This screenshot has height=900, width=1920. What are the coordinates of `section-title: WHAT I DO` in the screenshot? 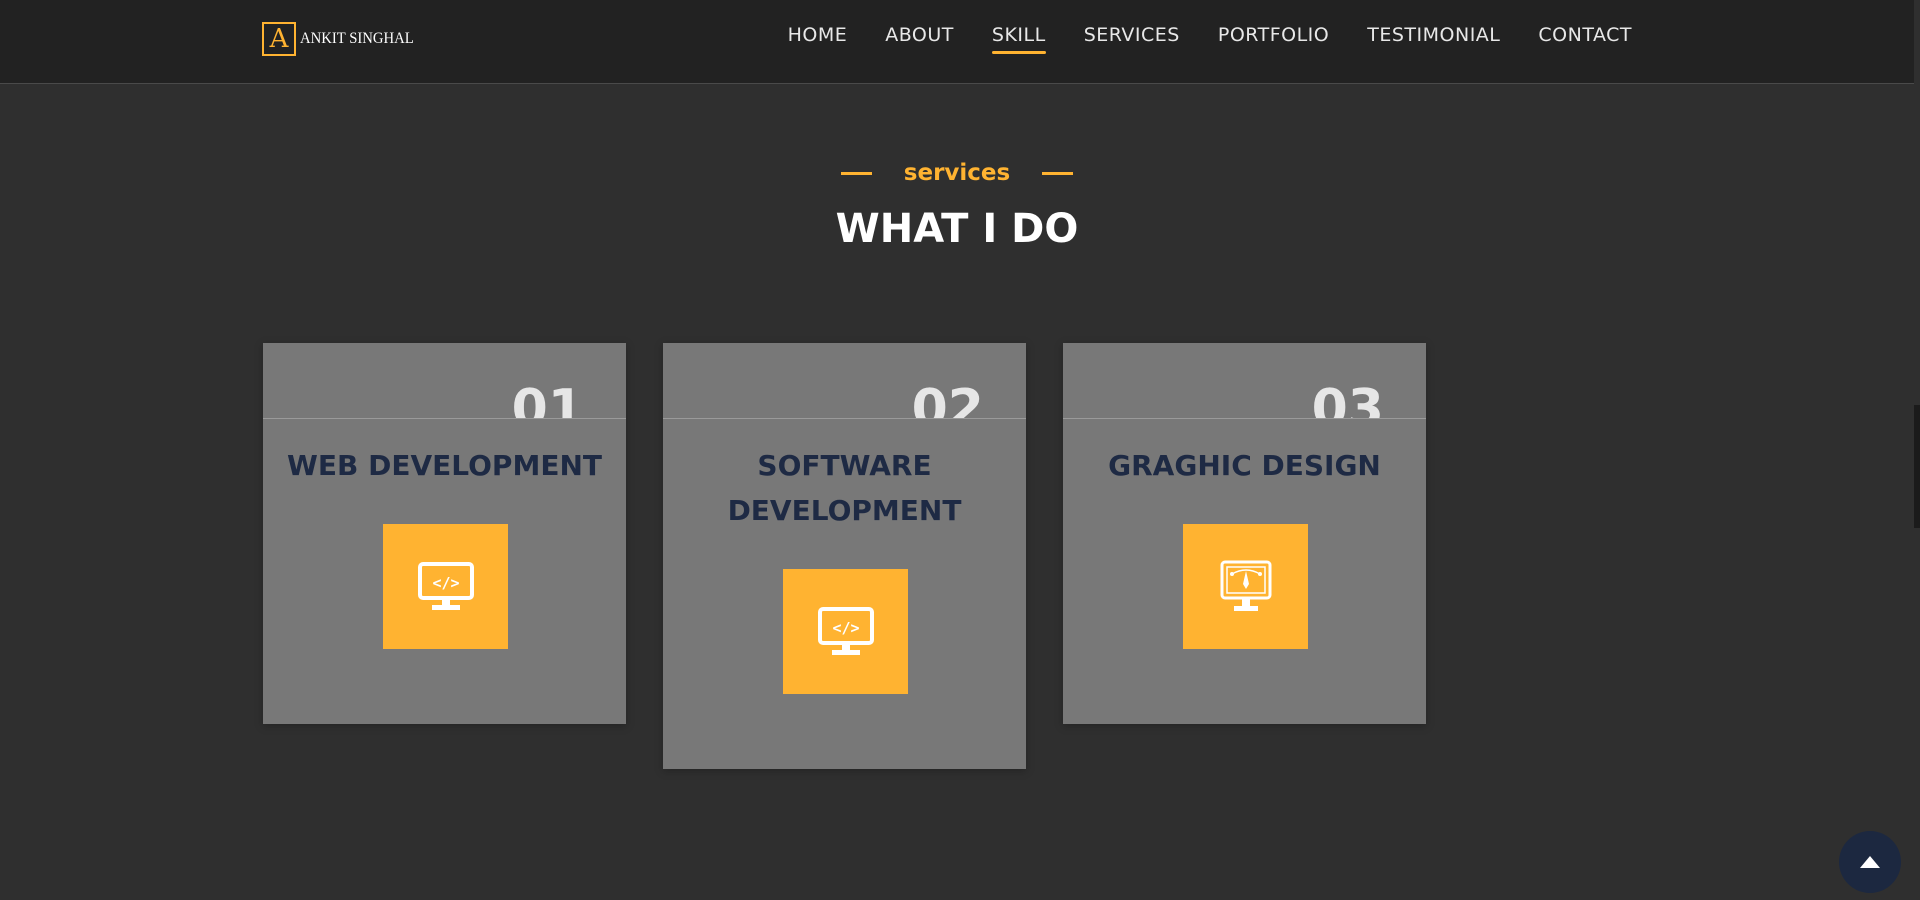 It's located at (957, 229).